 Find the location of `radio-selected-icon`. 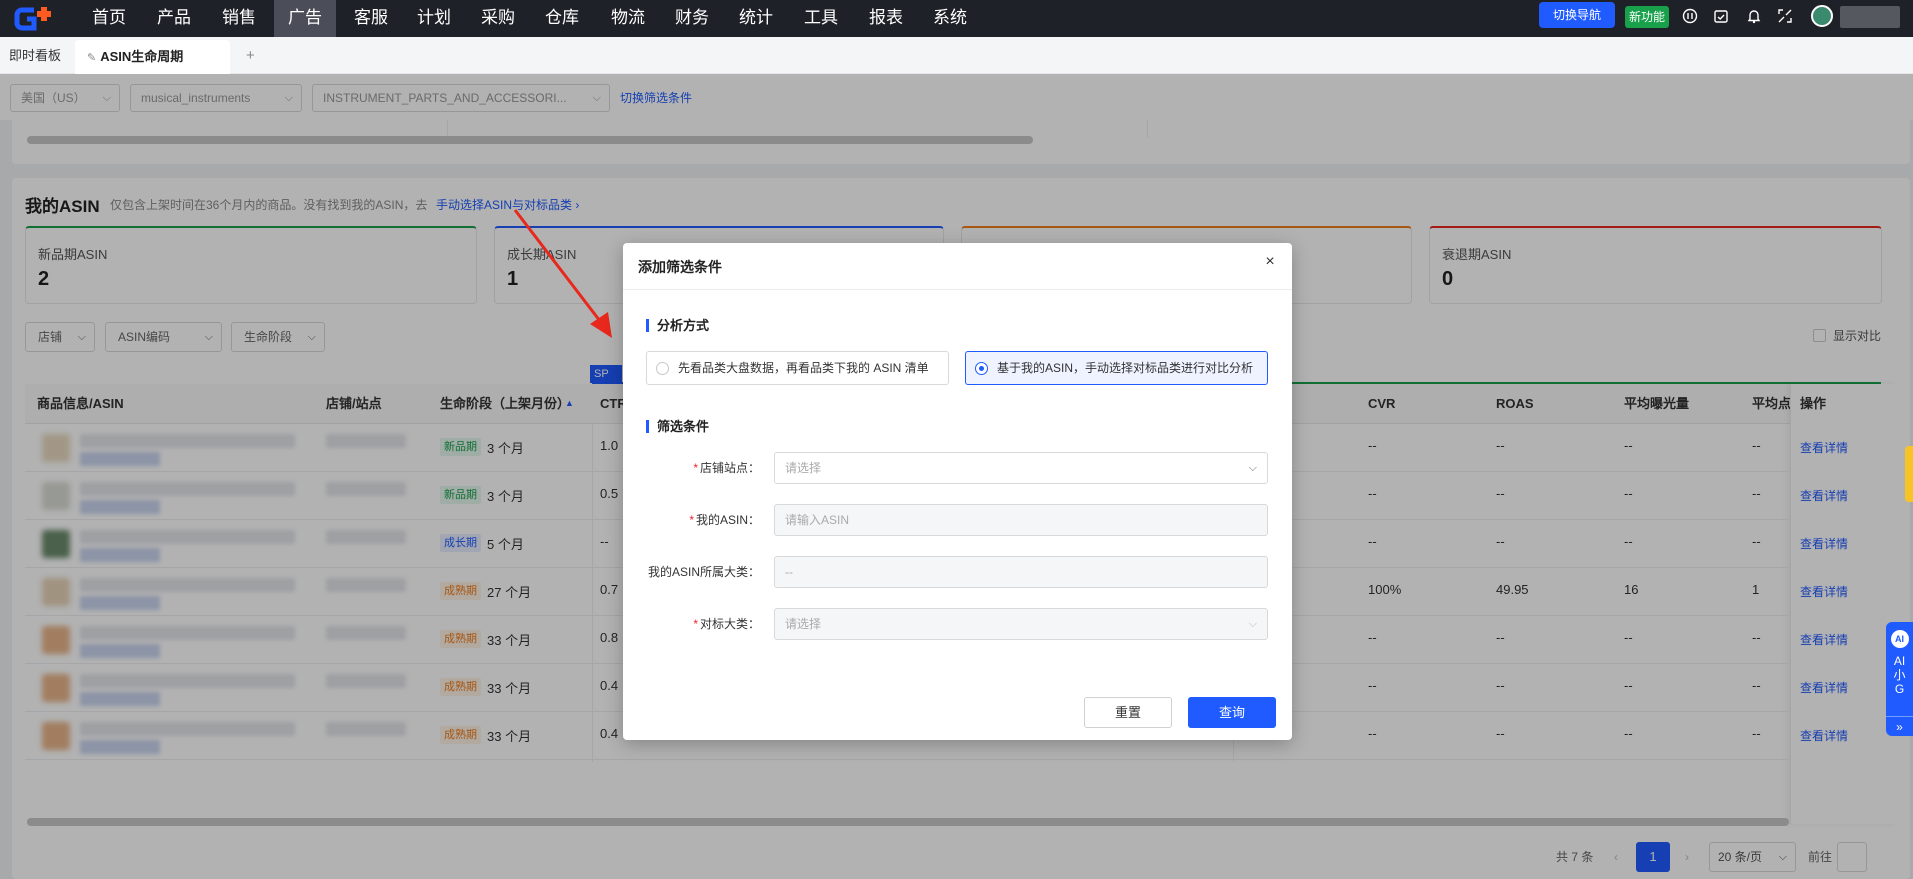

radio-selected-icon is located at coordinates (981, 368).